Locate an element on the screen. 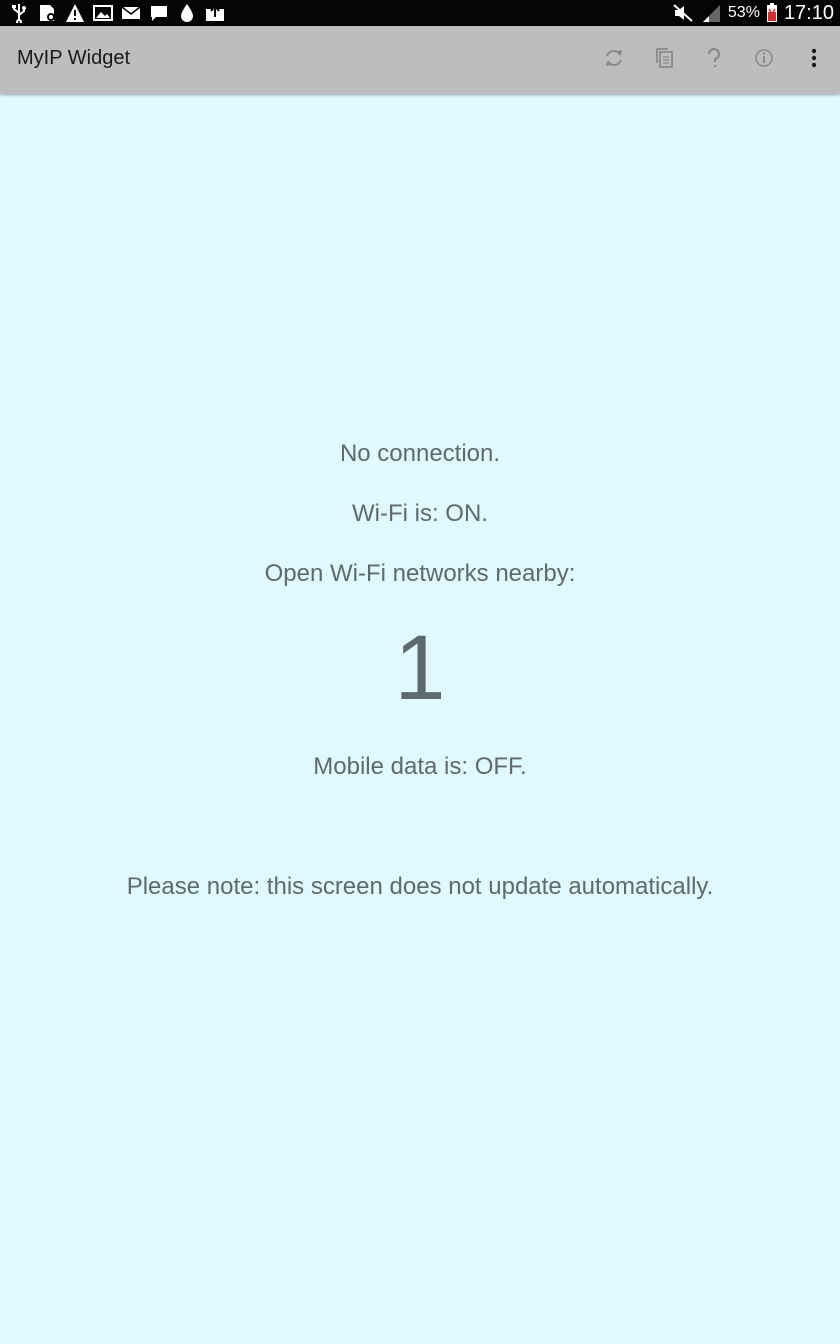  action-bar: MyIP Widget is located at coordinates (420, 60).